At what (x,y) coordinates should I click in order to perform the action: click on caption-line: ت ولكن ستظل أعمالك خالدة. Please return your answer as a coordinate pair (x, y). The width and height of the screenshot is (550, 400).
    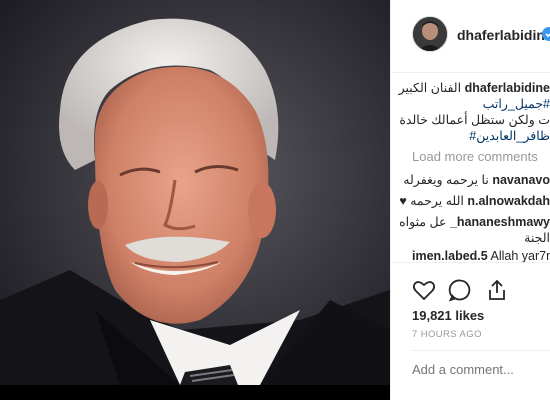
    Looking at the image, I should click on (474, 120).